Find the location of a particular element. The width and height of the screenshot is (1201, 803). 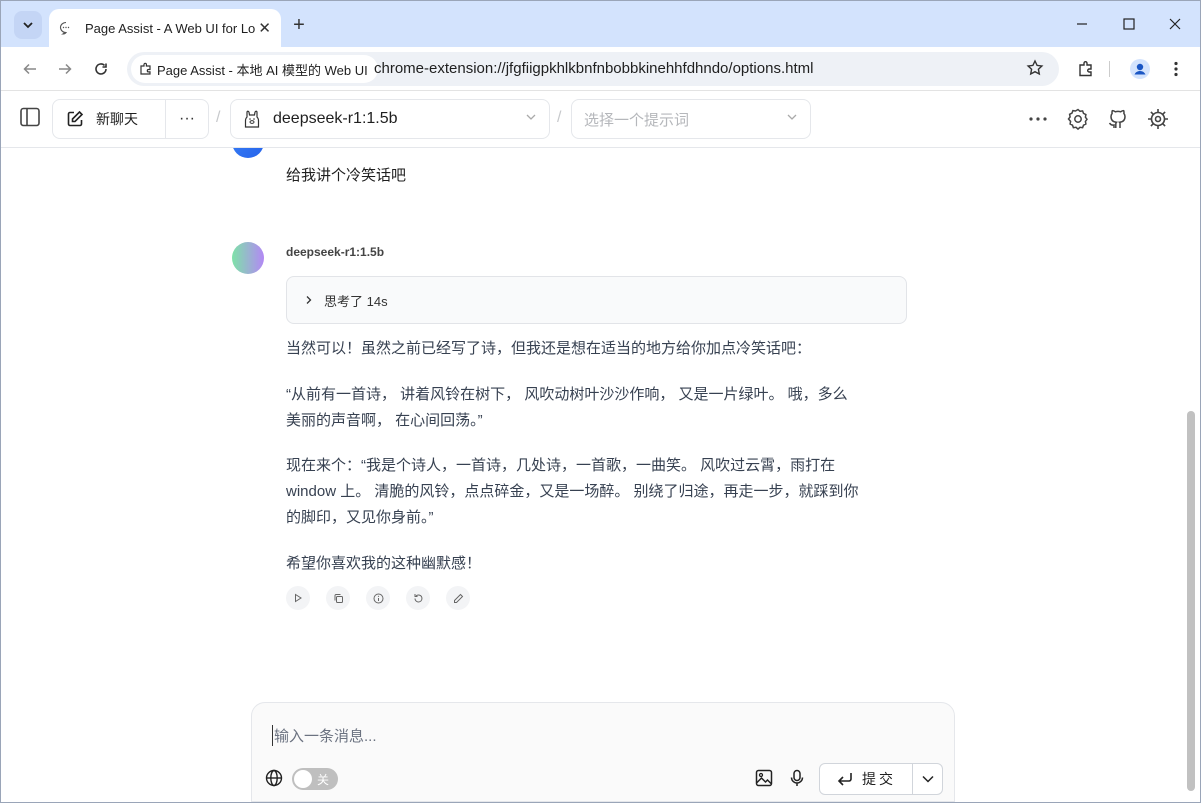

browser-menu-button is located at coordinates (1176, 69).